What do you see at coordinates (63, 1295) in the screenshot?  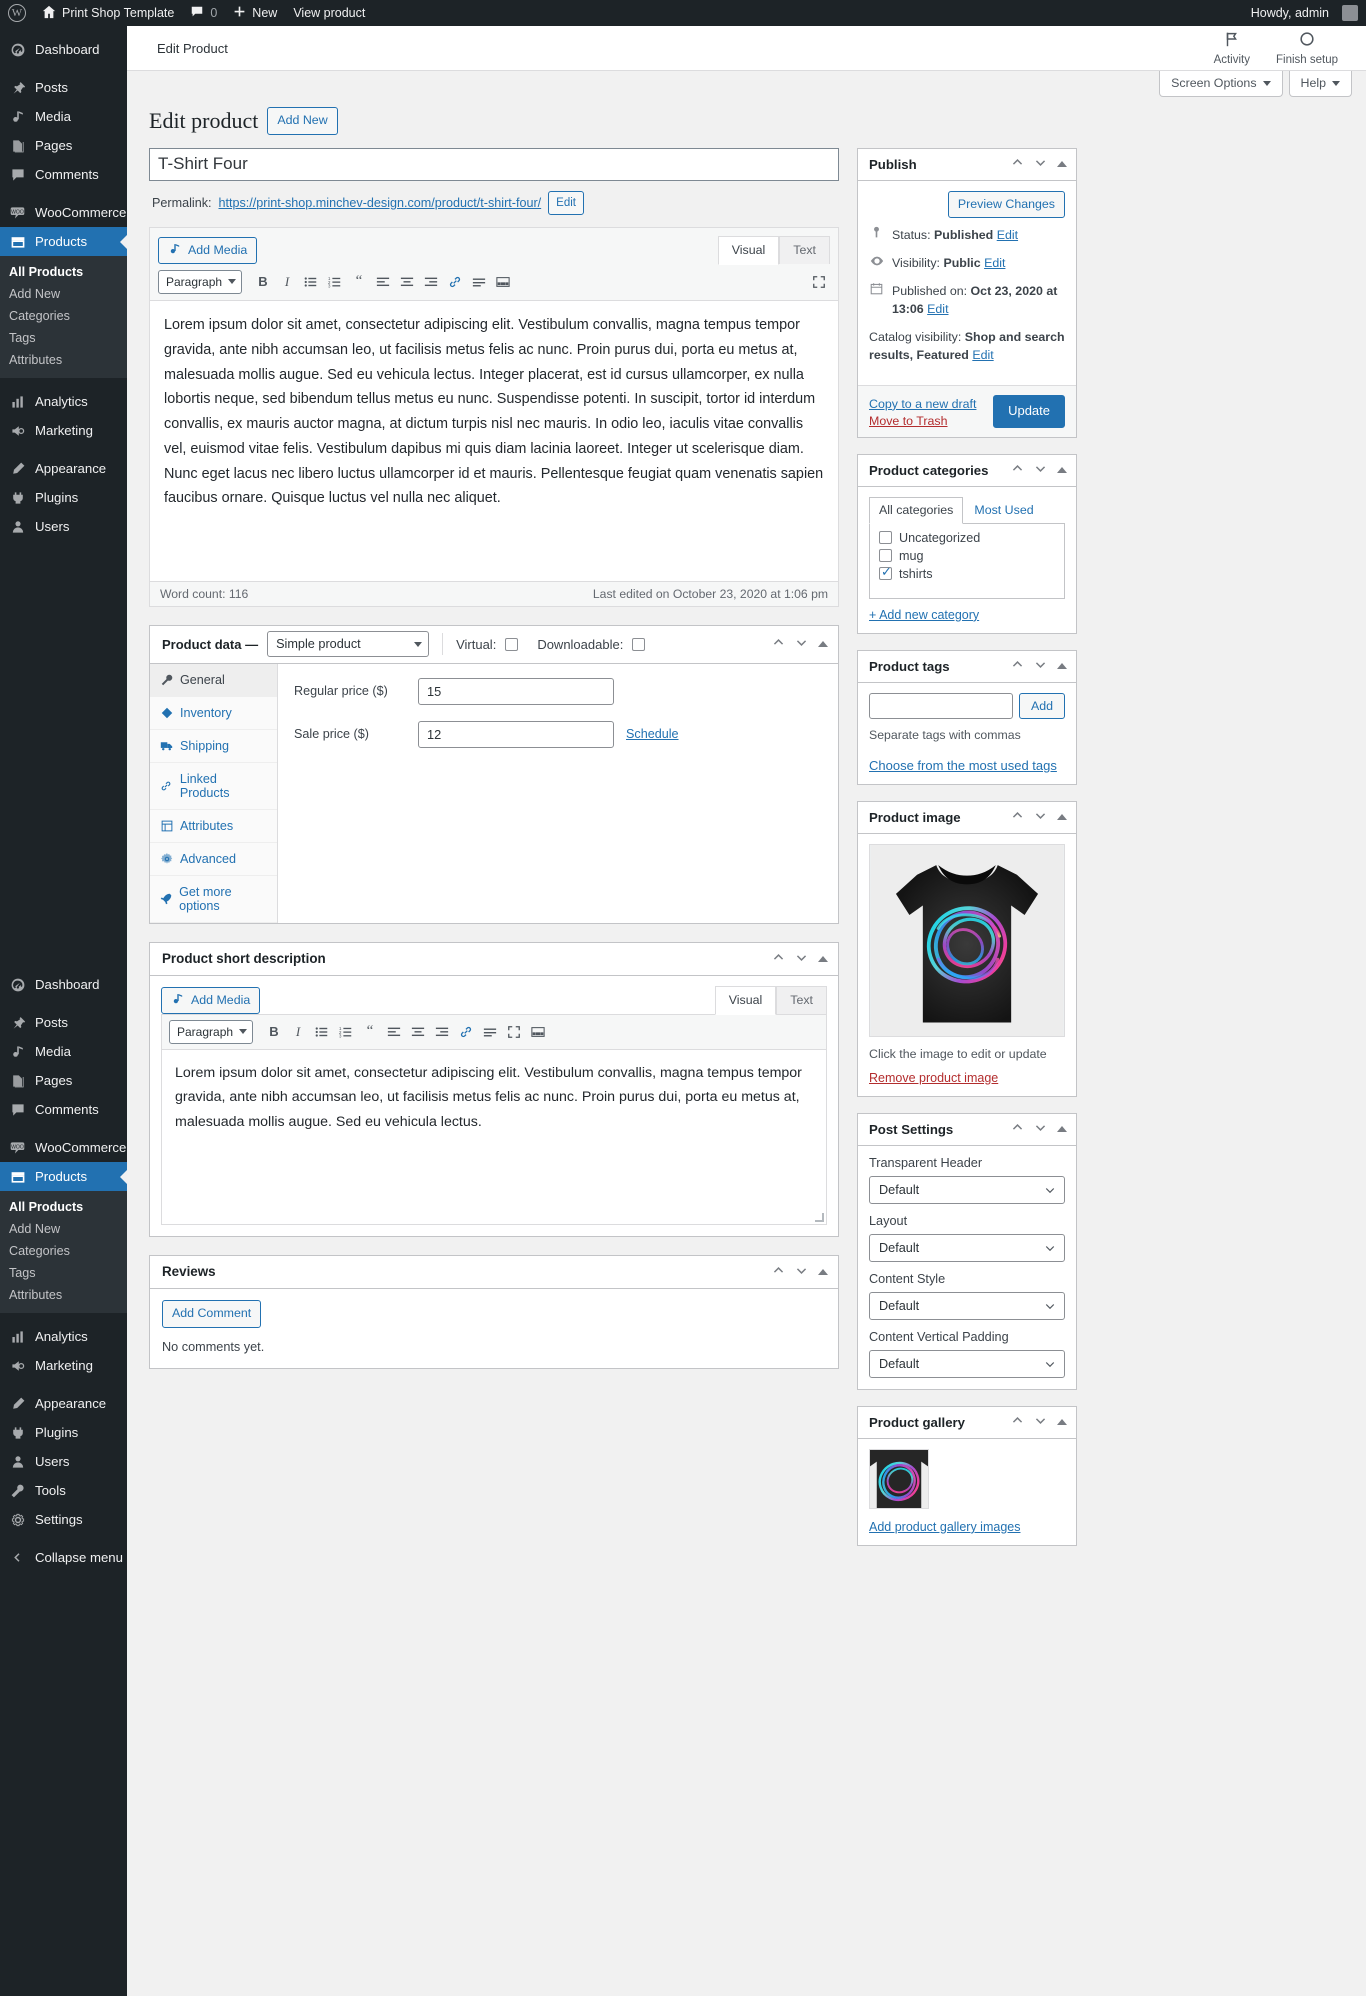 I see `submenu-attributes-2: Attributes` at bounding box center [63, 1295].